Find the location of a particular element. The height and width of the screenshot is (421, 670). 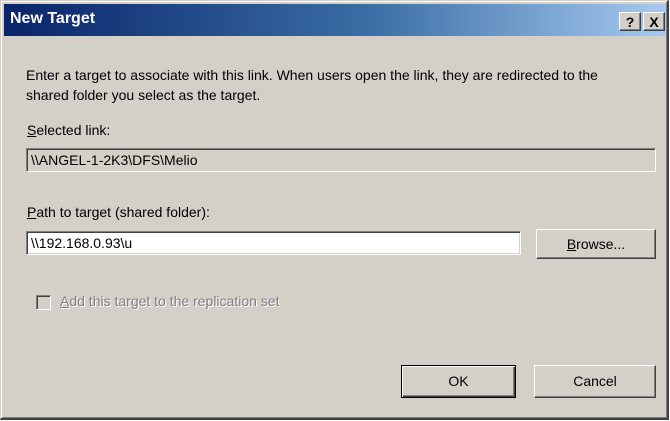

close-icon: X is located at coordinates (654, 22).